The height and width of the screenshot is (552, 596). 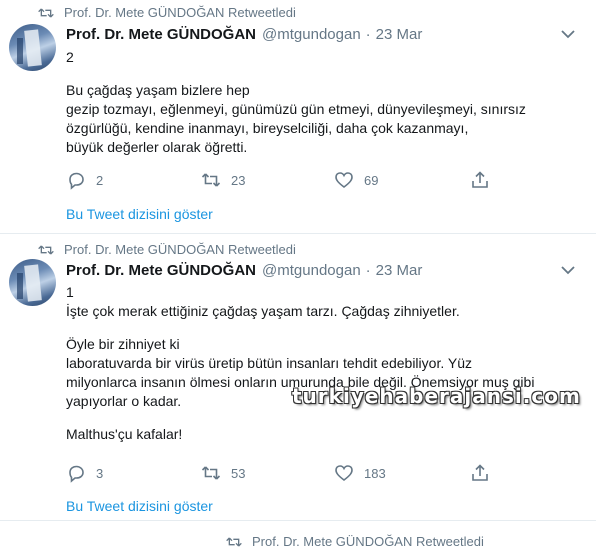 What do you see at coordinates (356, 180) in the screenshot?
I see `like-button: 69` at bounding box center [356, 180].